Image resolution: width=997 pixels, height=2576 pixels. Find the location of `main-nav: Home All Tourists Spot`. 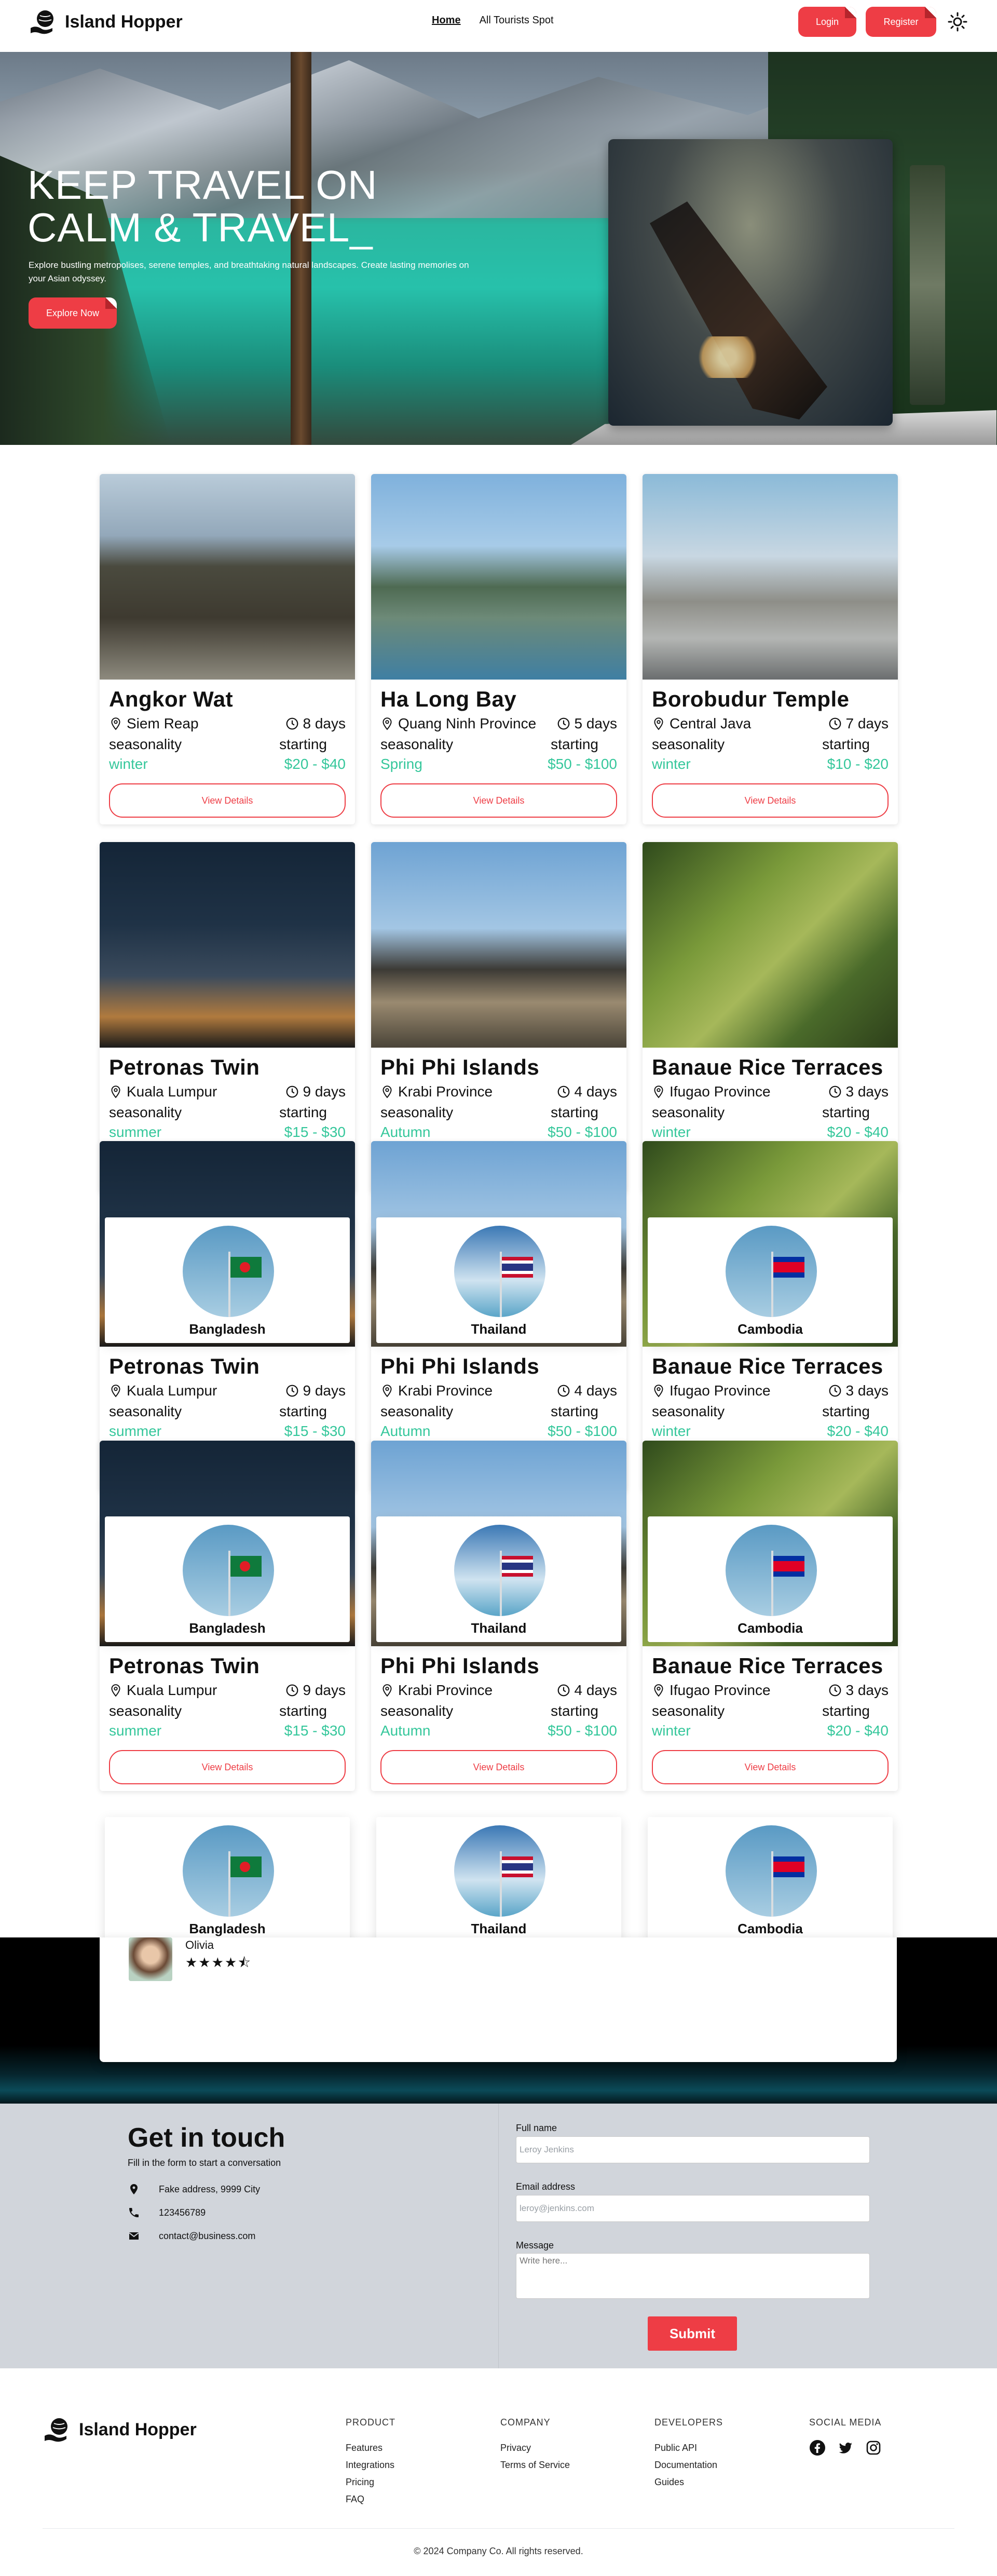

main-nav: Home All Tourists Spot is located at coordinates (493, 20).